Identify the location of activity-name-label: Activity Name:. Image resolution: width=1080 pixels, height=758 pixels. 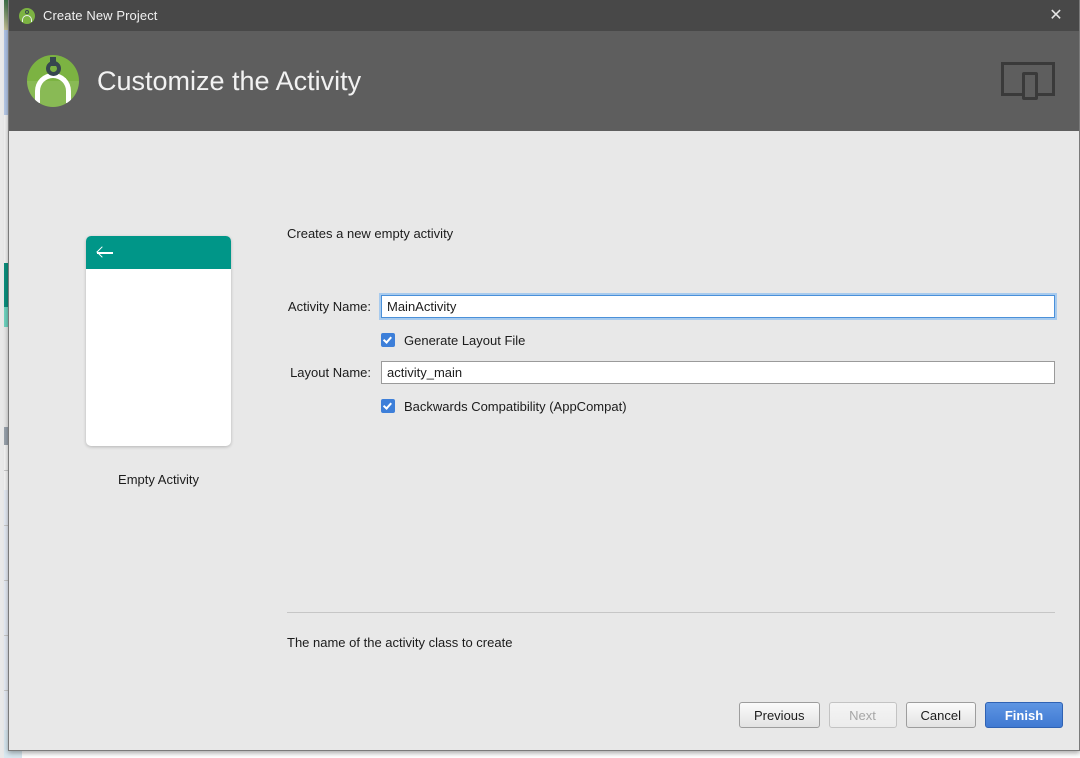
(329, 306).